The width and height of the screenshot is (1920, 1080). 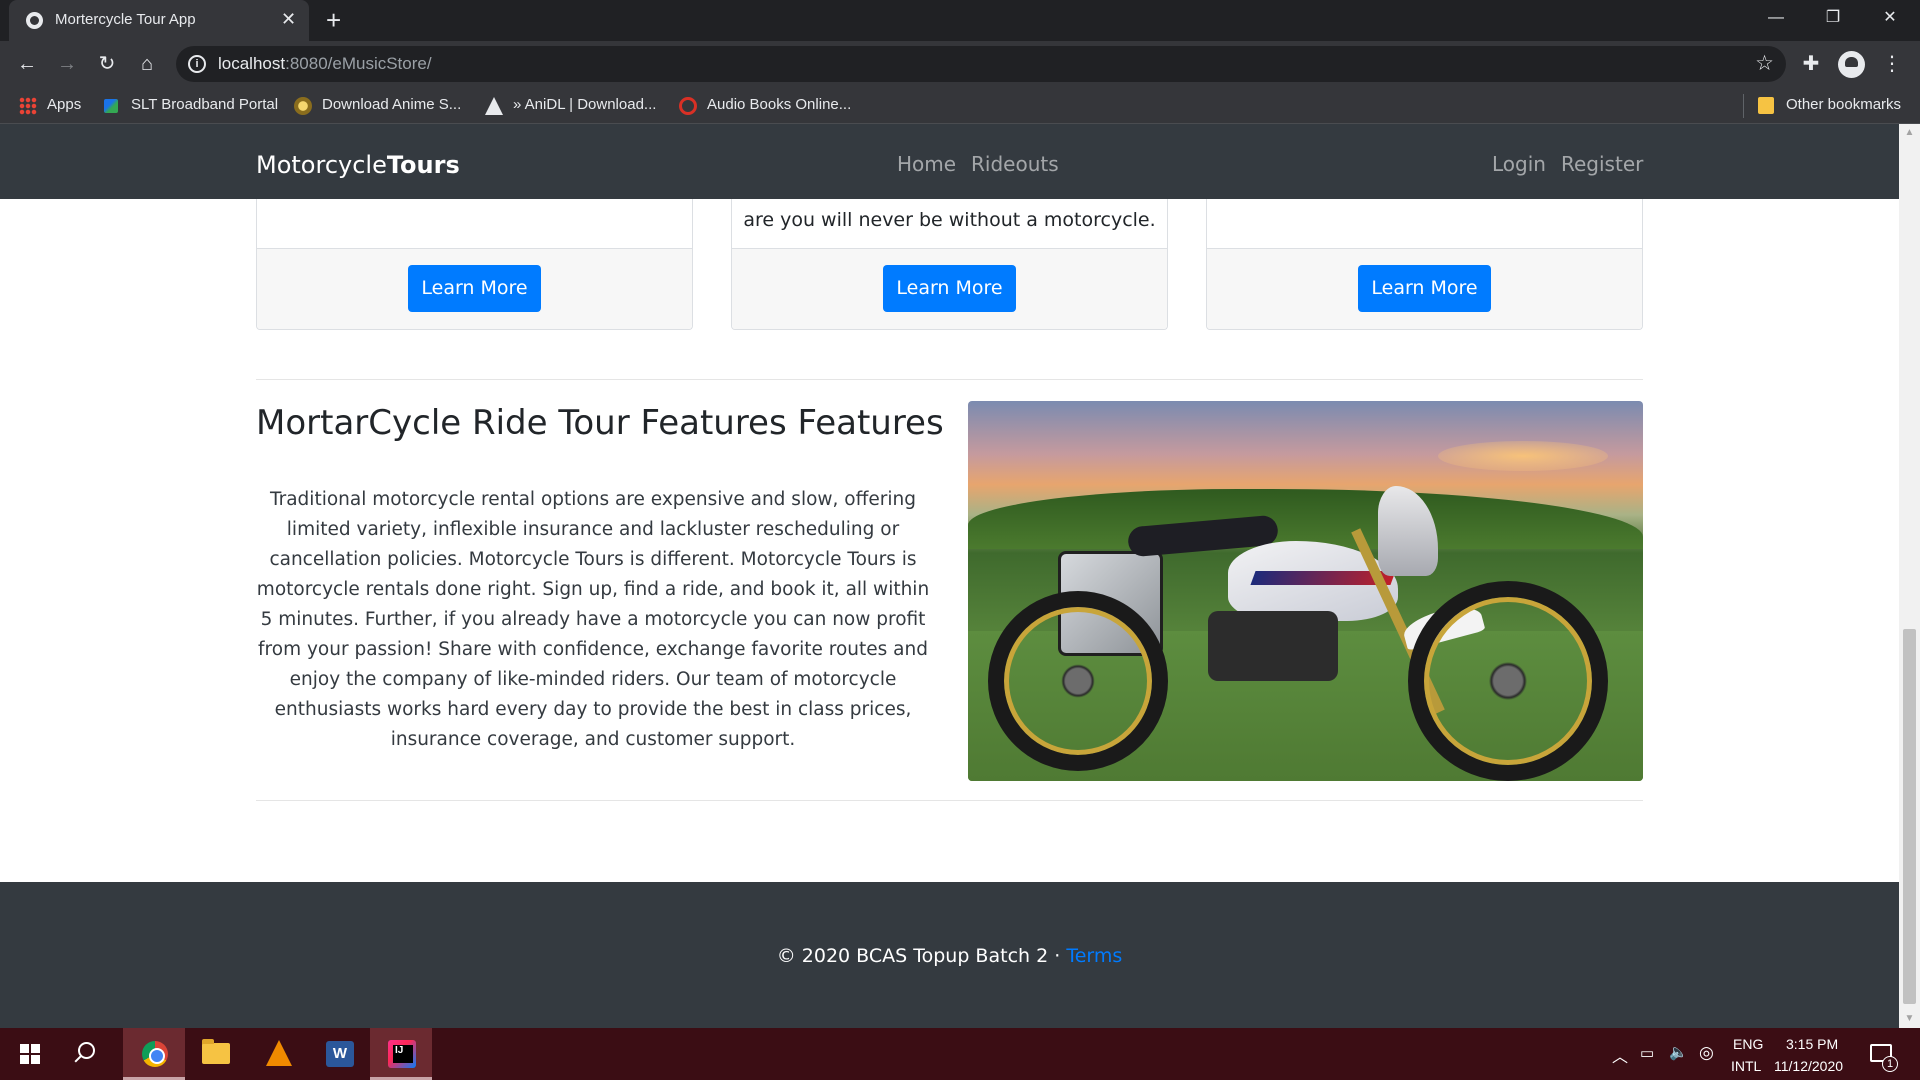 What do you see at coordinates (1015, 164) in the screenshot?
I see `nav-rideouts: Rideouts` at bounding box center [1015, 164].